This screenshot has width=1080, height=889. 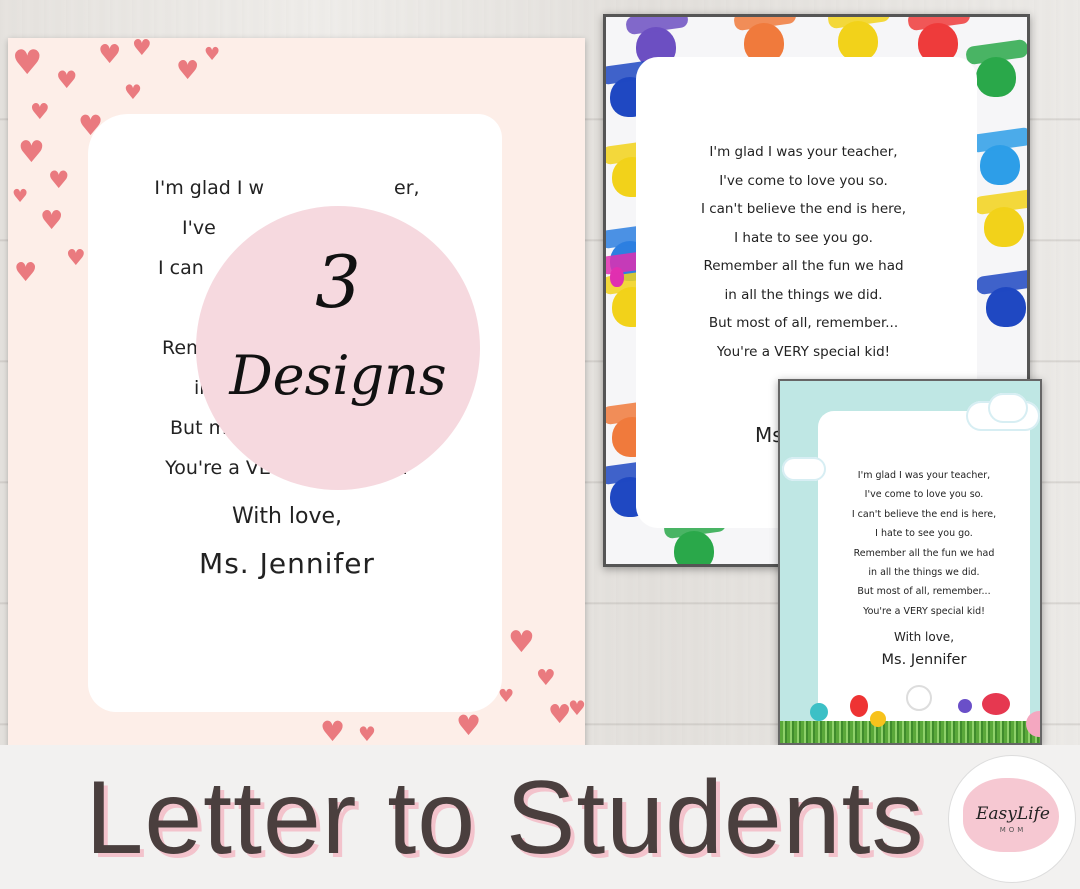 What do you see at coordinates (338, 375) in the screenshot?
I see `badge-word: Designs` at bounding box center [338, 375].